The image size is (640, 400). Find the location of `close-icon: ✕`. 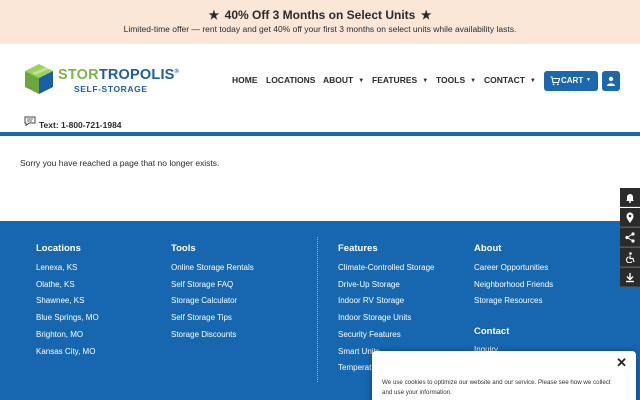

close-icon: ✕ is located at coordinates (621, 363).